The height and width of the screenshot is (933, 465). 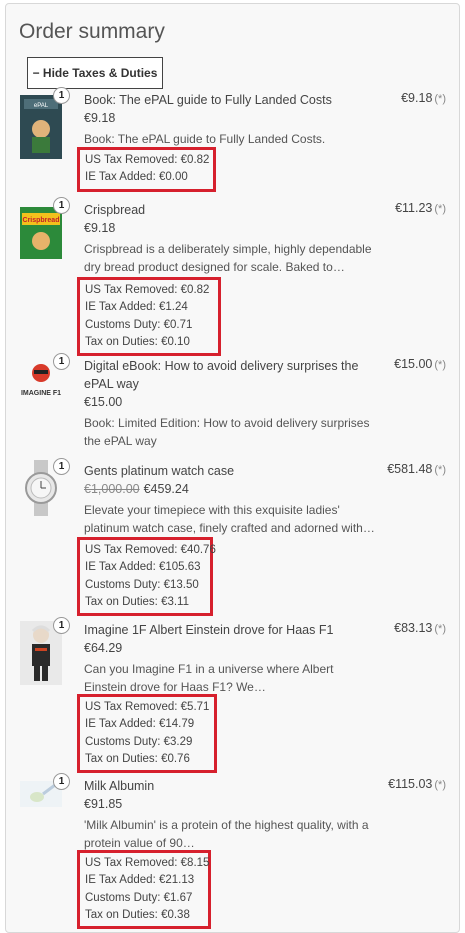 I want to click on line-total: €11.23 (*), so click(x=420, y=208).